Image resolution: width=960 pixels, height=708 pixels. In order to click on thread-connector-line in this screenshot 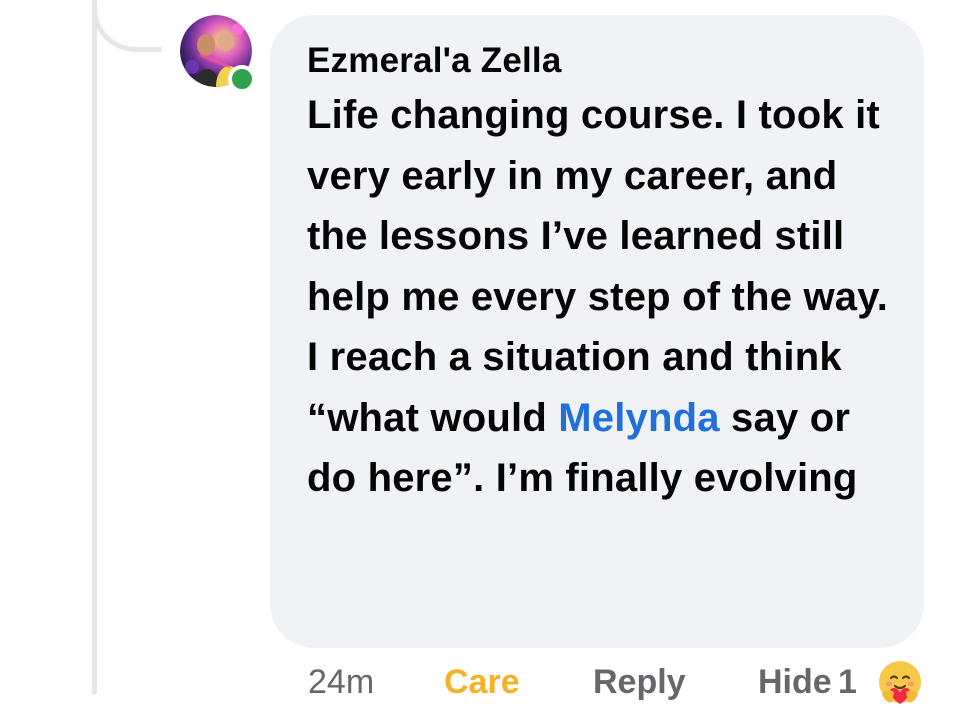, I will do `click(94, 347)`.